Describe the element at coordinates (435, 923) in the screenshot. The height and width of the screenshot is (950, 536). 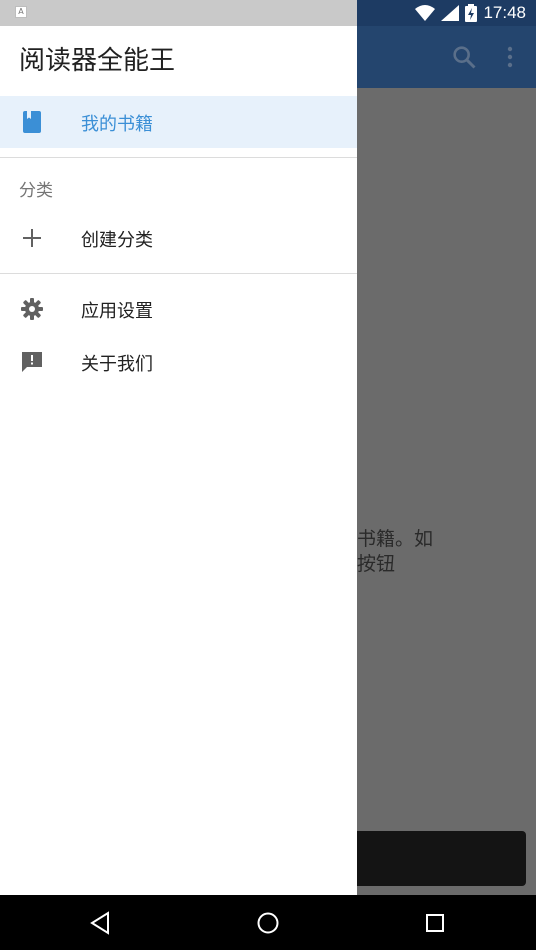
I see `recents-icon` at that location.